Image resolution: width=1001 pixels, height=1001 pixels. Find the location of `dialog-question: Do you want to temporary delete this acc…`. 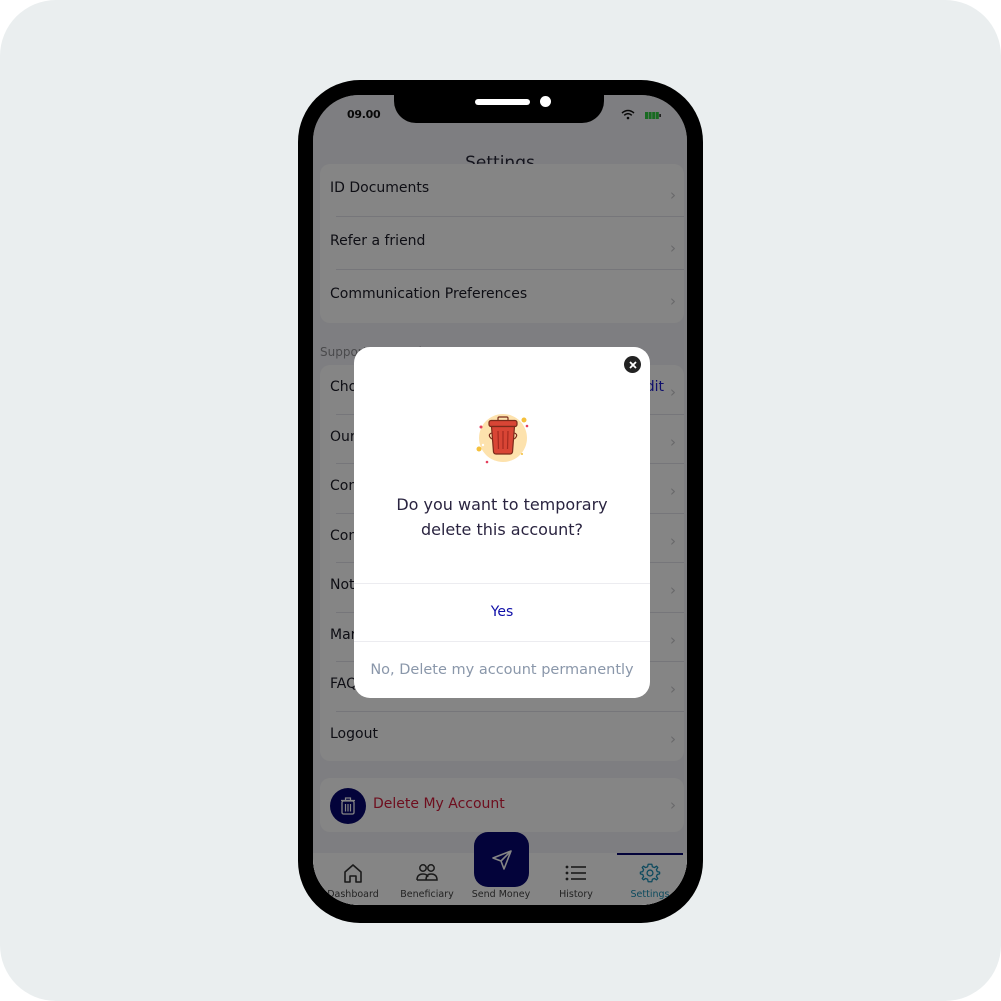

dialog-question: Do you want to temporary delete this acc… is located at coordinates (502, 517).